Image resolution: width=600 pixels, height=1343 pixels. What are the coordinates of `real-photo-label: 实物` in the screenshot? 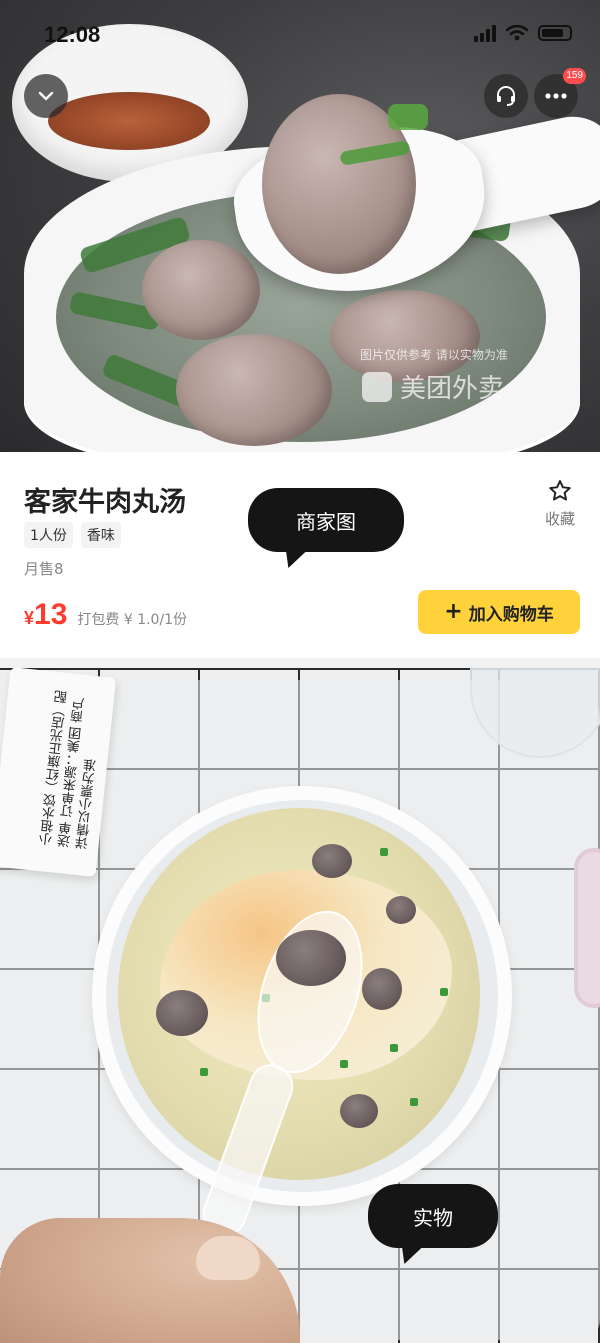 It's located at (433, 1216).